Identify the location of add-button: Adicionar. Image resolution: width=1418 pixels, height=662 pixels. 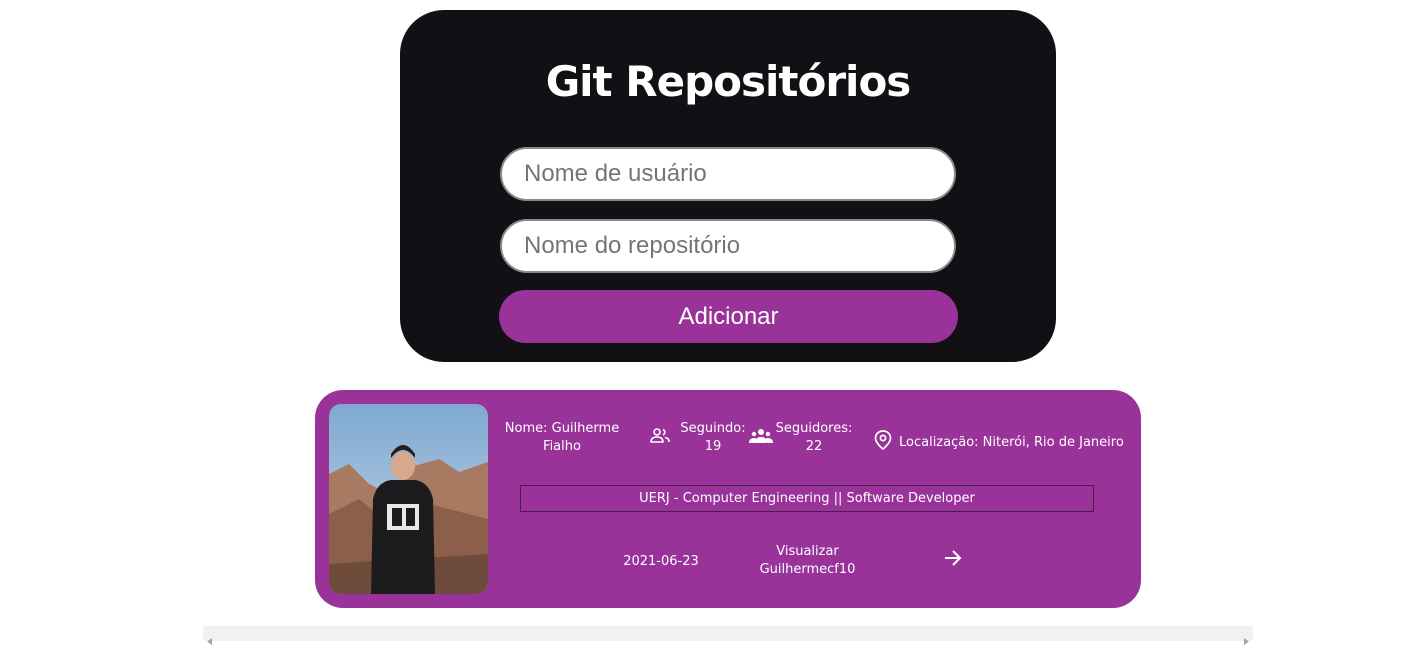
(728, 316).